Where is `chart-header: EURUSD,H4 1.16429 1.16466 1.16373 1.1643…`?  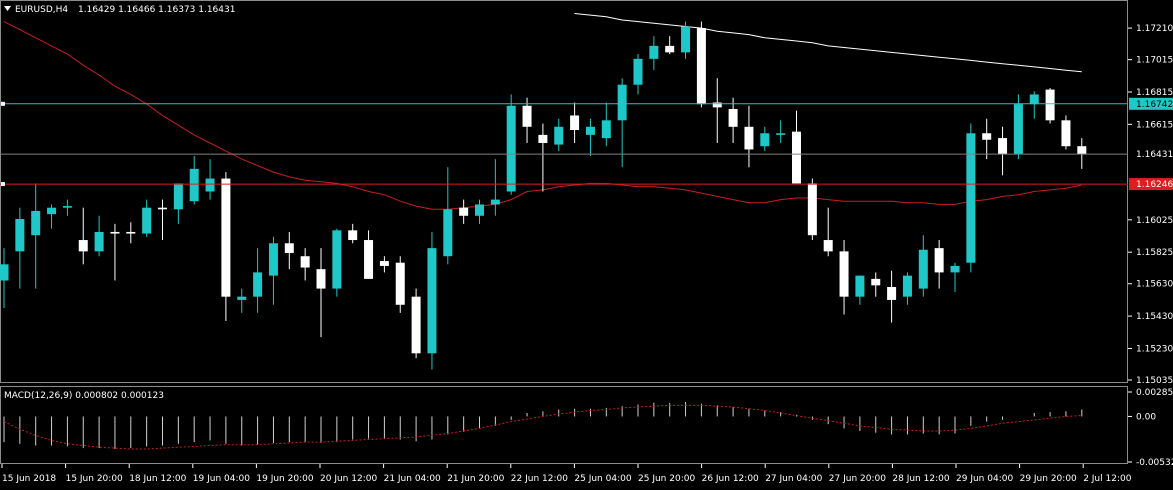 chart-header: EURUSD,H4 1.16429 1.16466 1.16373 1.1643… is located at coordinates (119, 10).